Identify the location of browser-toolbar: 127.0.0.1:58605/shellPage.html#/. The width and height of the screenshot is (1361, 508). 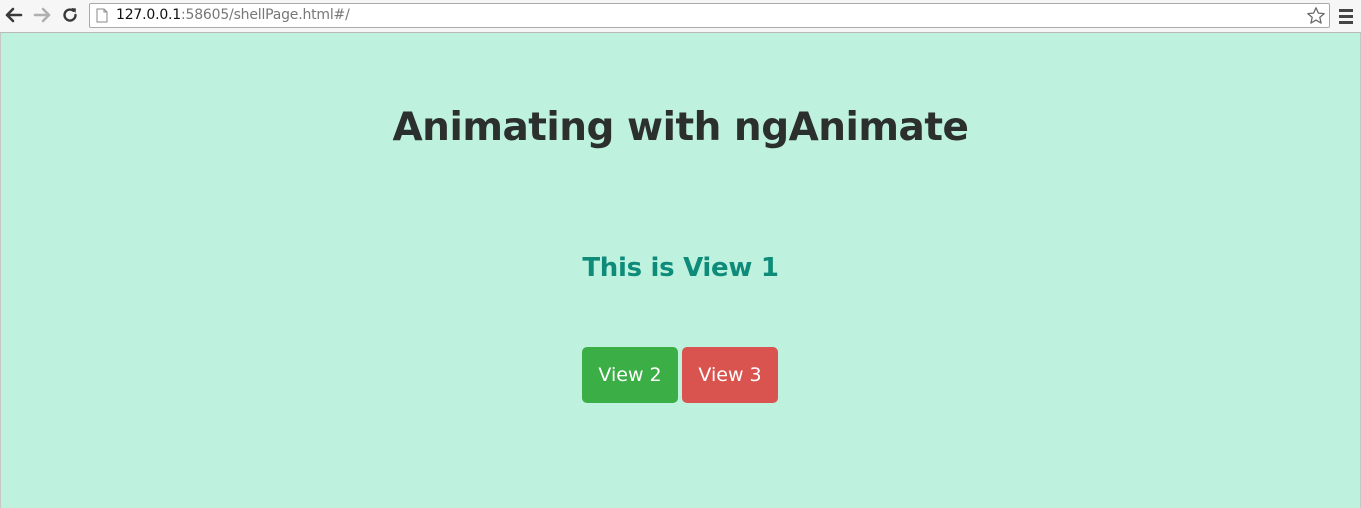
(680, 16).